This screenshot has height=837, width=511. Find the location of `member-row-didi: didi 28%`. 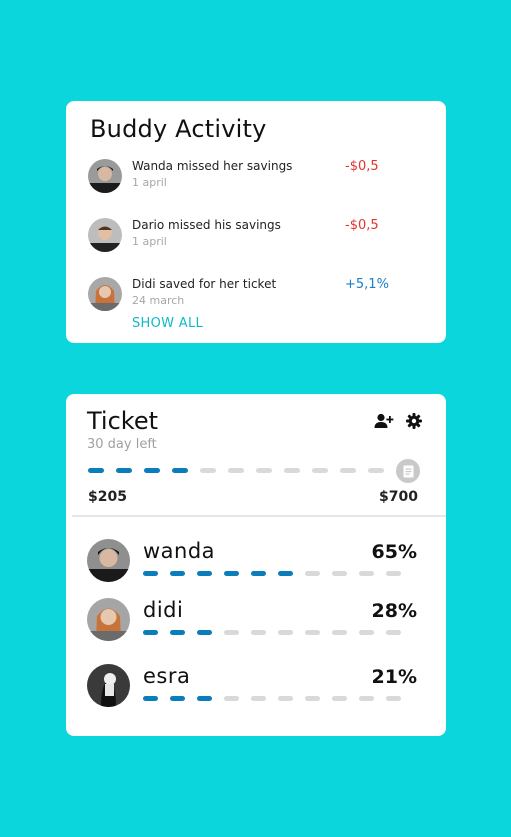

member-row-didi: didi 28% is located at coordinates (252, 623).